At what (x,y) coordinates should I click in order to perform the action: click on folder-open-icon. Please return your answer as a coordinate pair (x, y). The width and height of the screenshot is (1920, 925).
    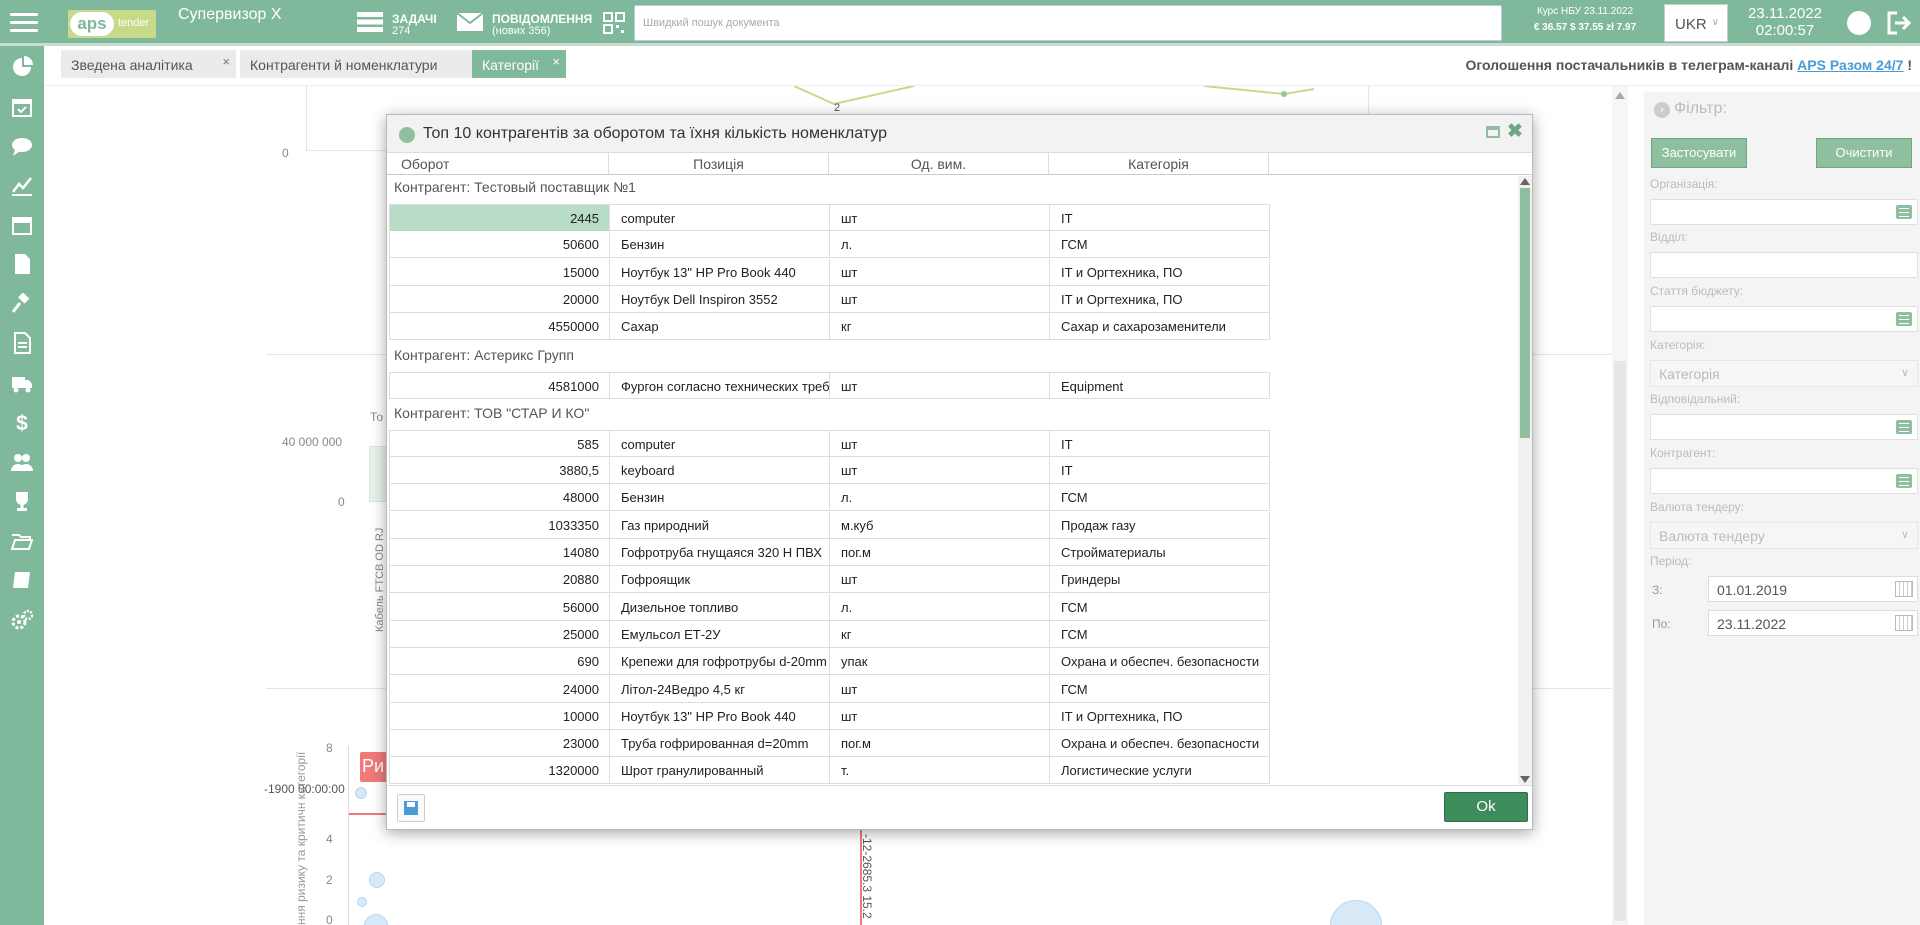
    Looking at the image, I should click on (22, 541).